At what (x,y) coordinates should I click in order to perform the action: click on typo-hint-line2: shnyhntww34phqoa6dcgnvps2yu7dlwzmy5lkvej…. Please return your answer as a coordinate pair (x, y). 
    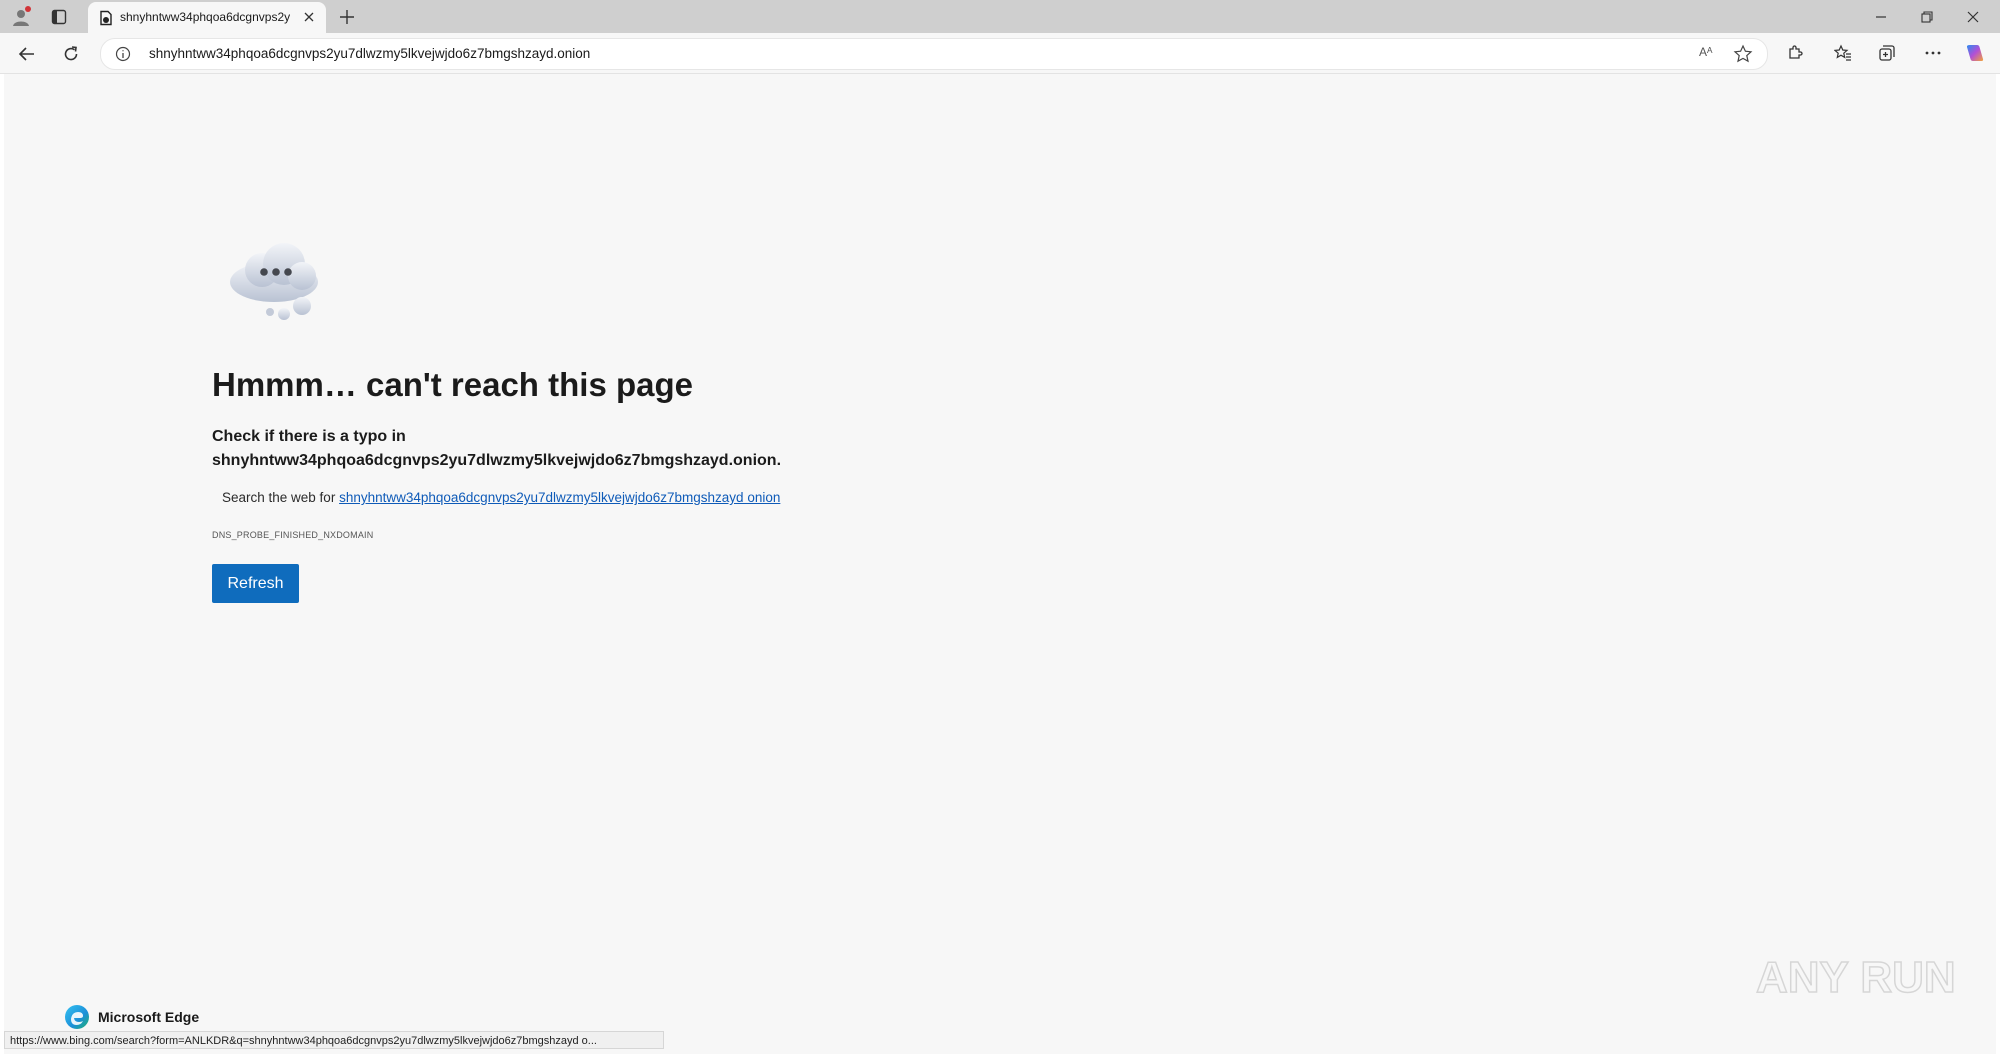
    Looking at the image, I should click on (497, 460).